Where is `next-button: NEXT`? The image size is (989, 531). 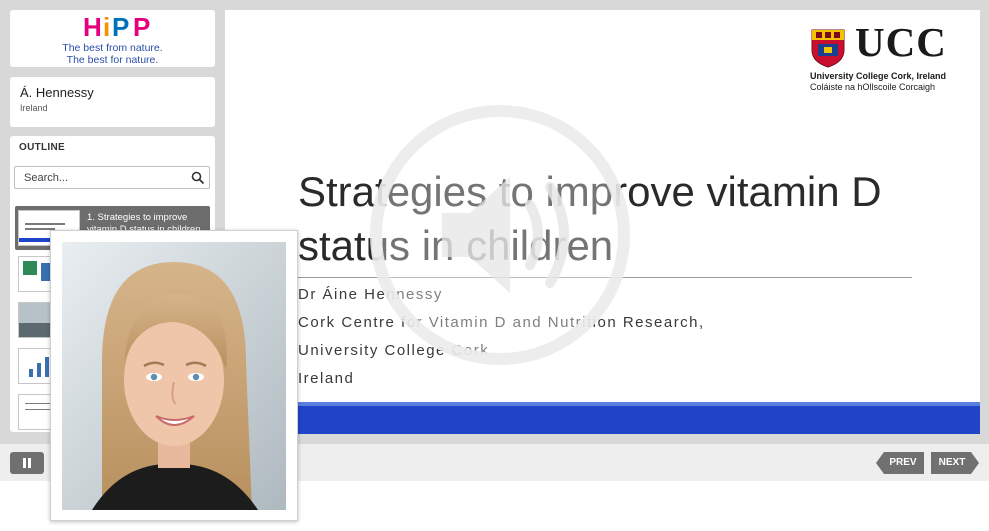 next-button: NEXT is located at coordinates (955, 463).